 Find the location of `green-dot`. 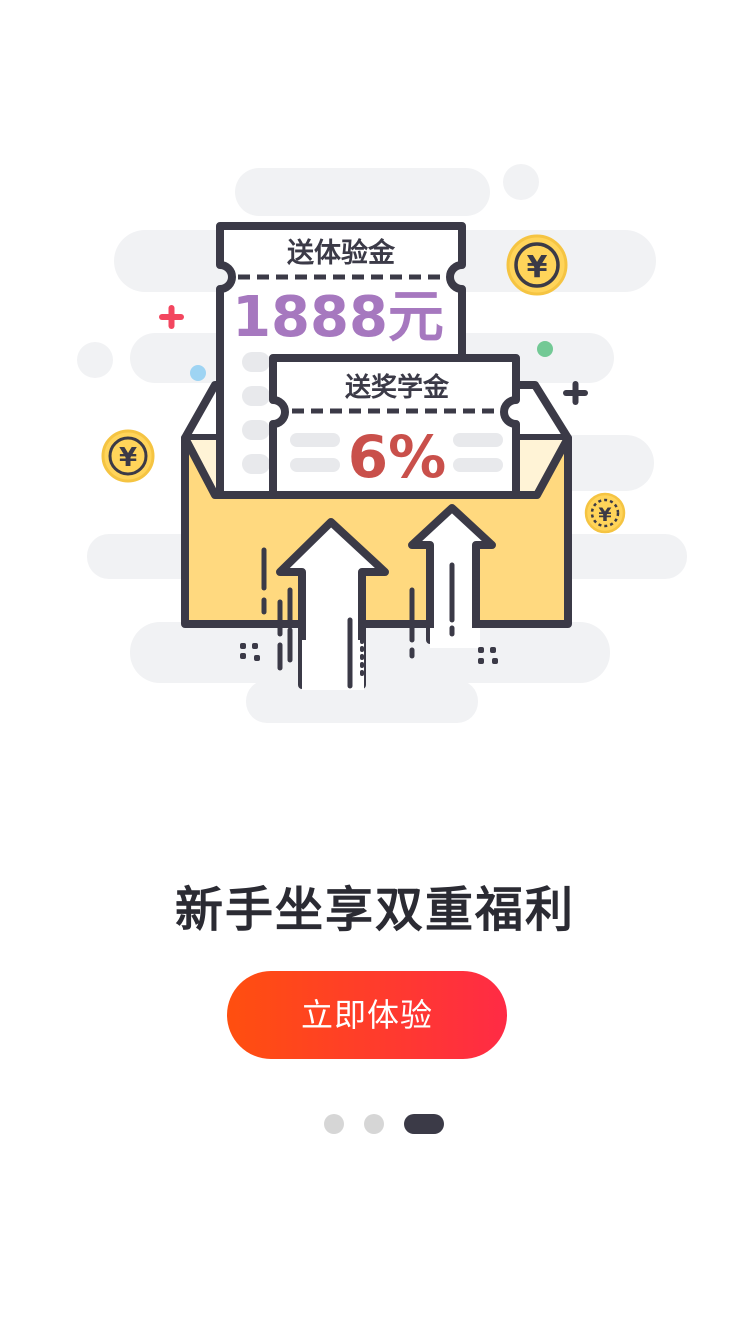

green-dot is located at coordinates (545, 349).